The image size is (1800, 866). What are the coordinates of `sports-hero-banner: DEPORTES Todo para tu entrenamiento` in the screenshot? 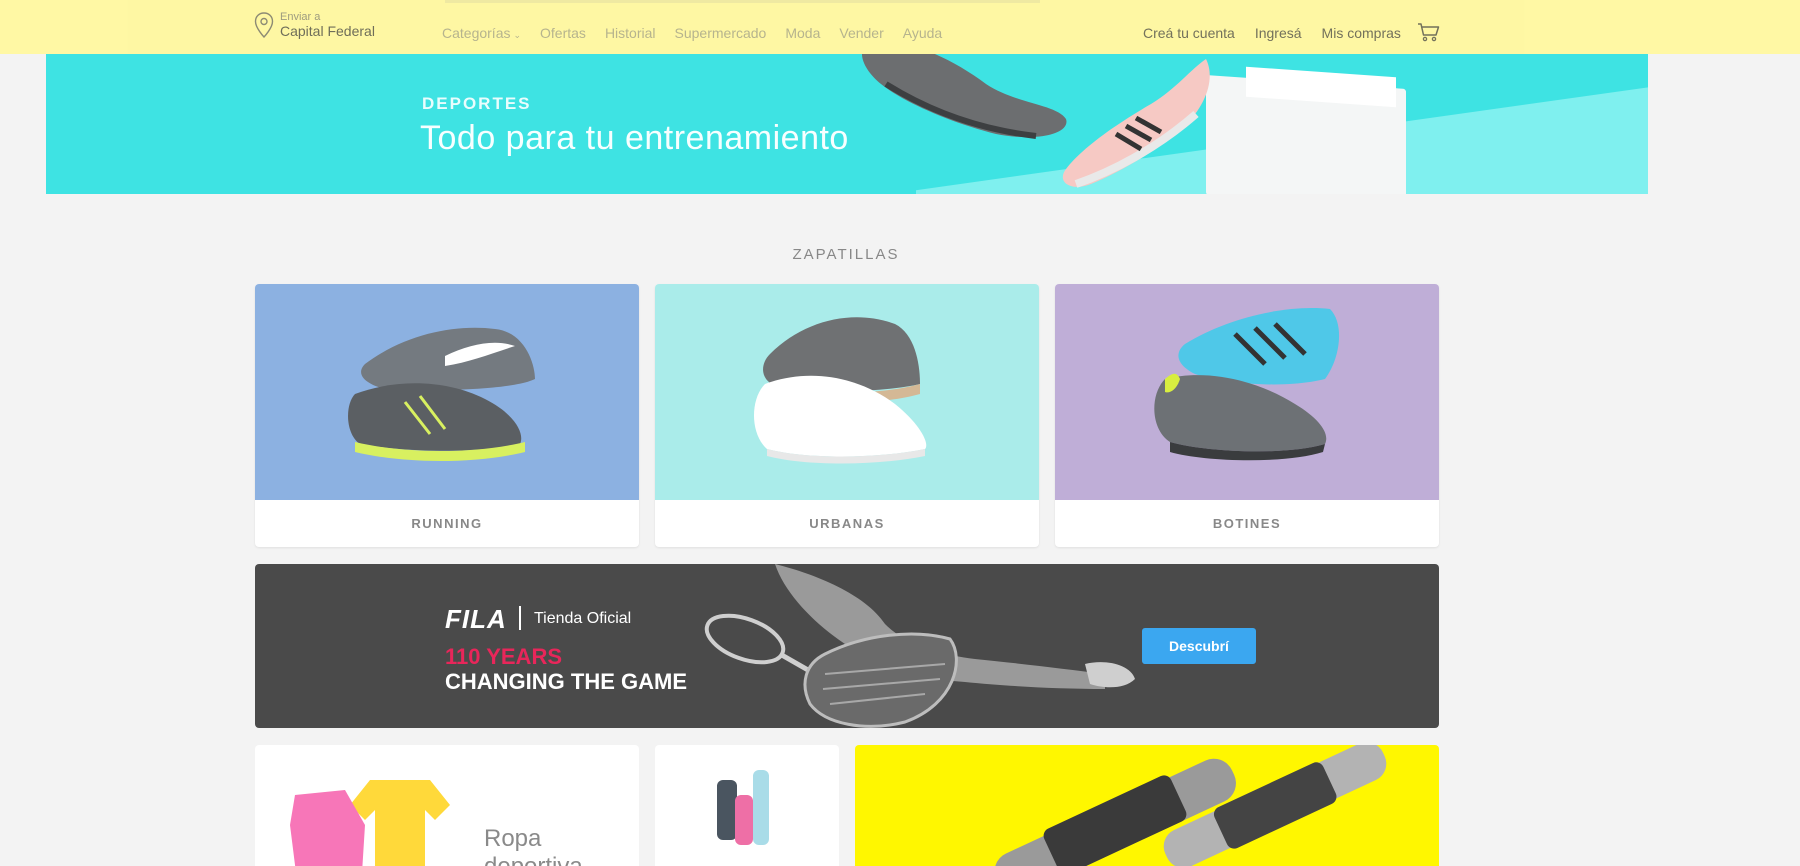 It's located at (847, 124).